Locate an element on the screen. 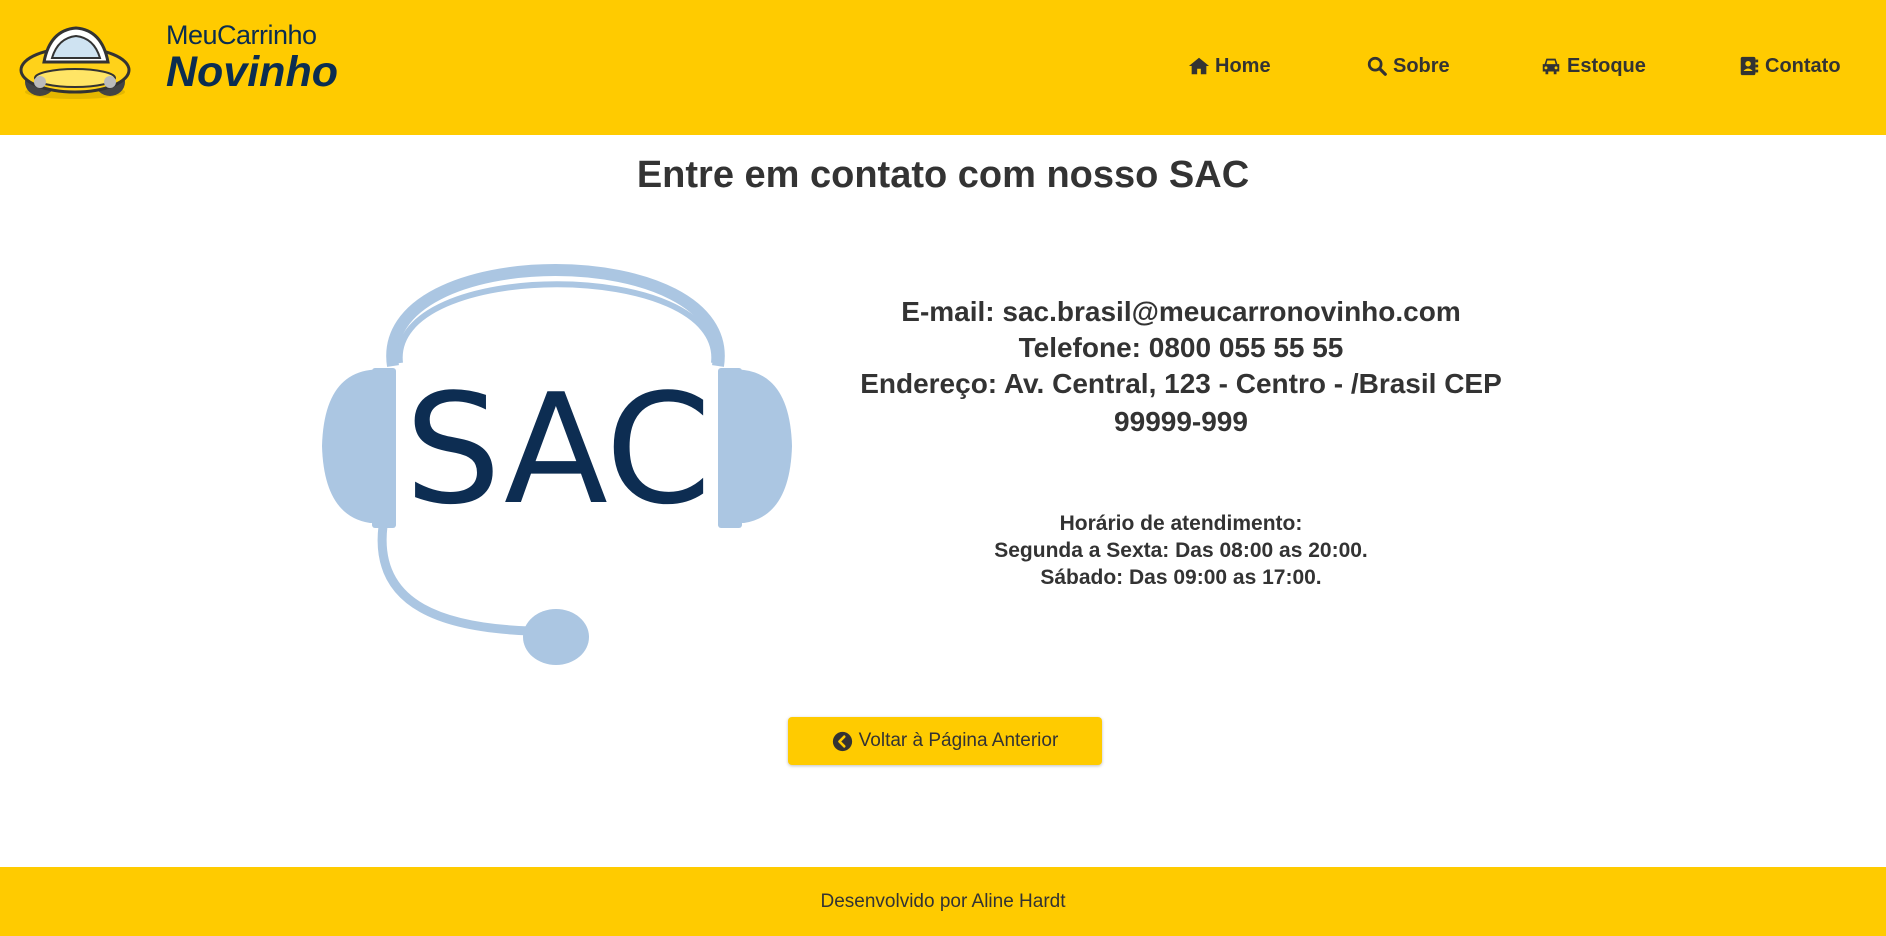 This screenshot has height=936, width=1886. site-footer: Desenvolvido por Aline Hardt is located at coordinates (943, 901).